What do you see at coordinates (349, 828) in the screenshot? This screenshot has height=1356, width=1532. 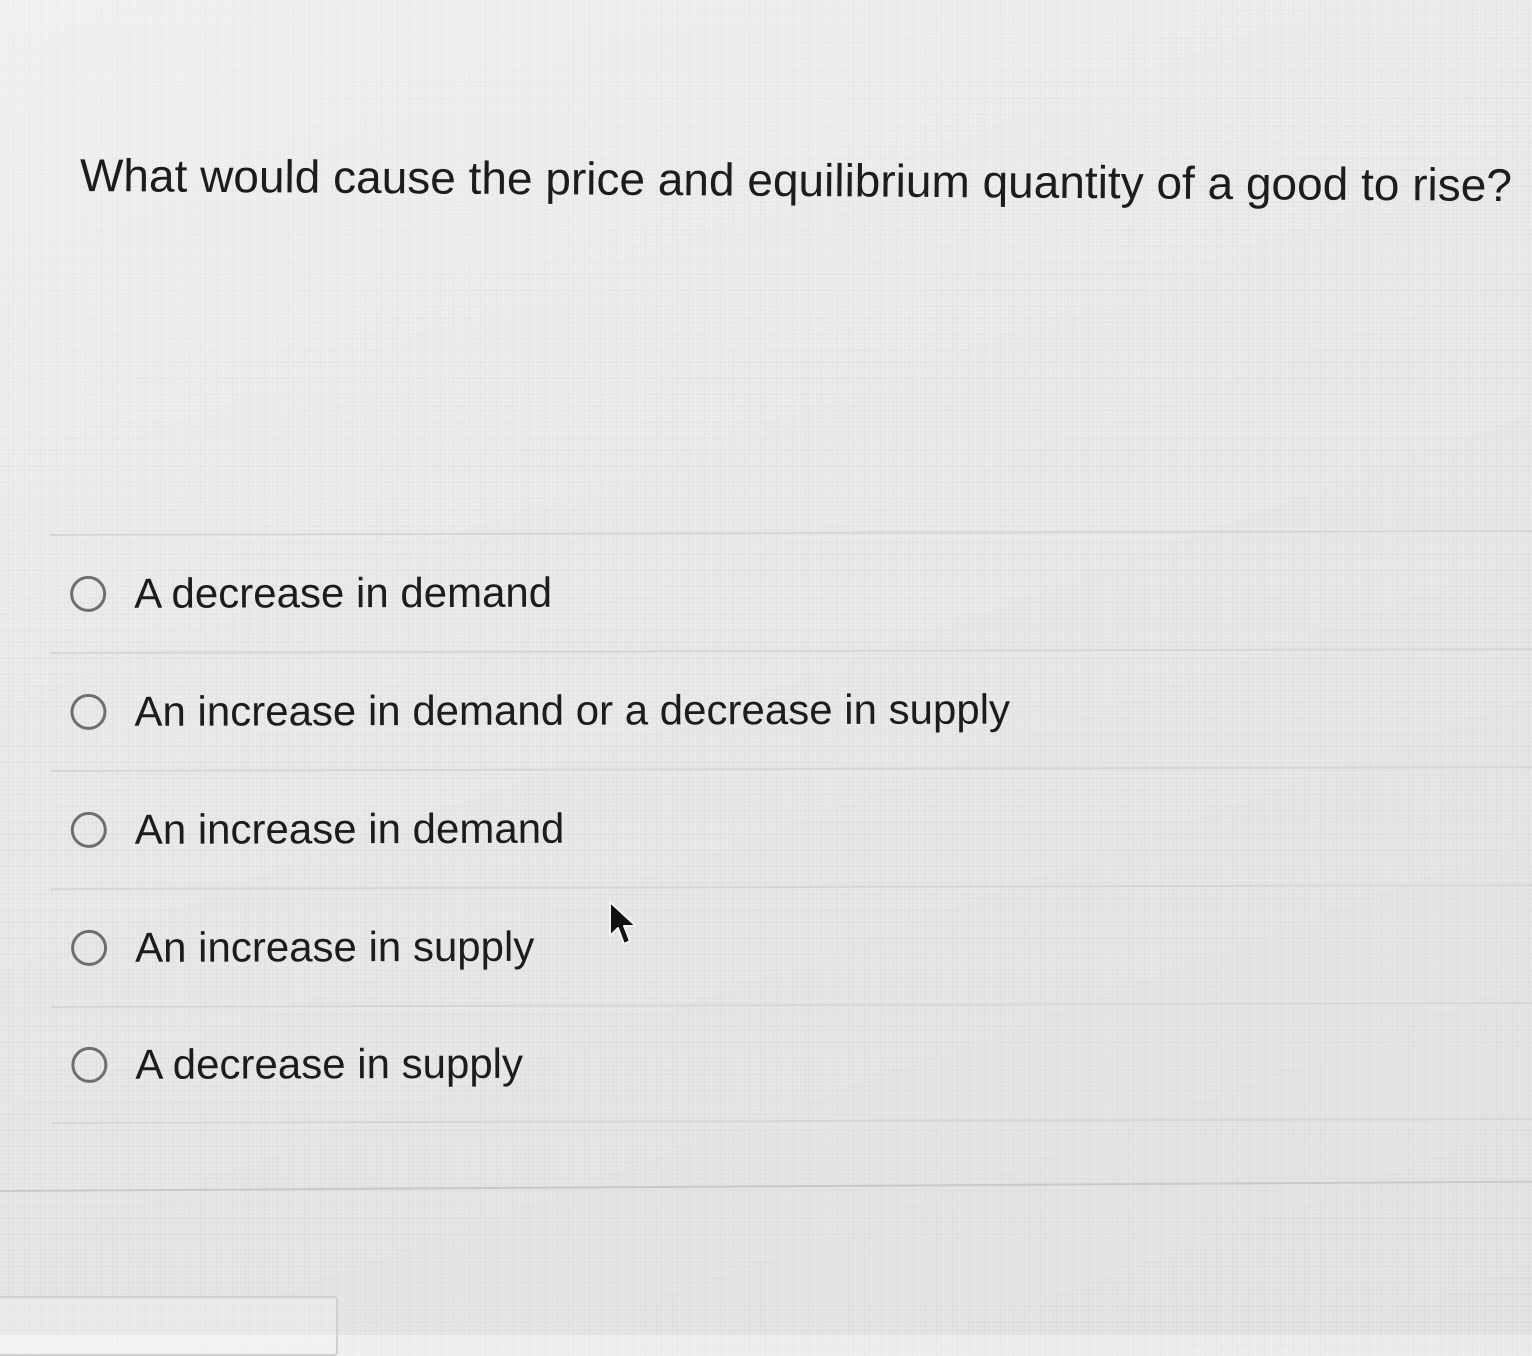 I see `choice-label: An increase in demand` at bounding box center [349, 828].